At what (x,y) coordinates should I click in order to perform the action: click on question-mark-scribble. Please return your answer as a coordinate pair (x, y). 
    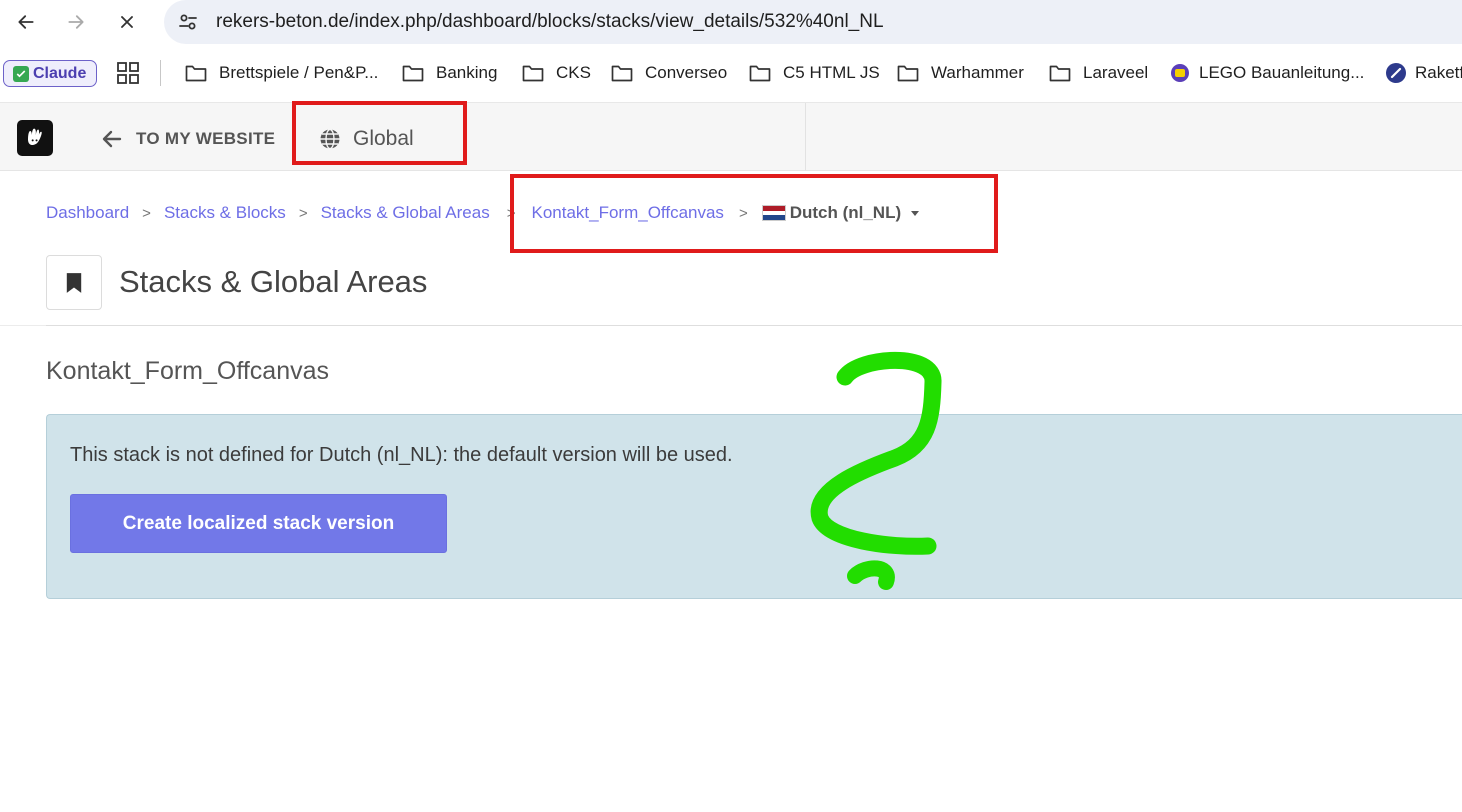
    Looking at the image, I should click on (876, 470).